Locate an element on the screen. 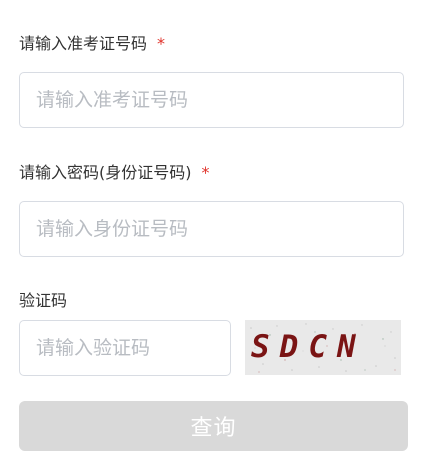 The image size is (428, 471). captcha-text: SDCN is located at coordinates (308, 347).